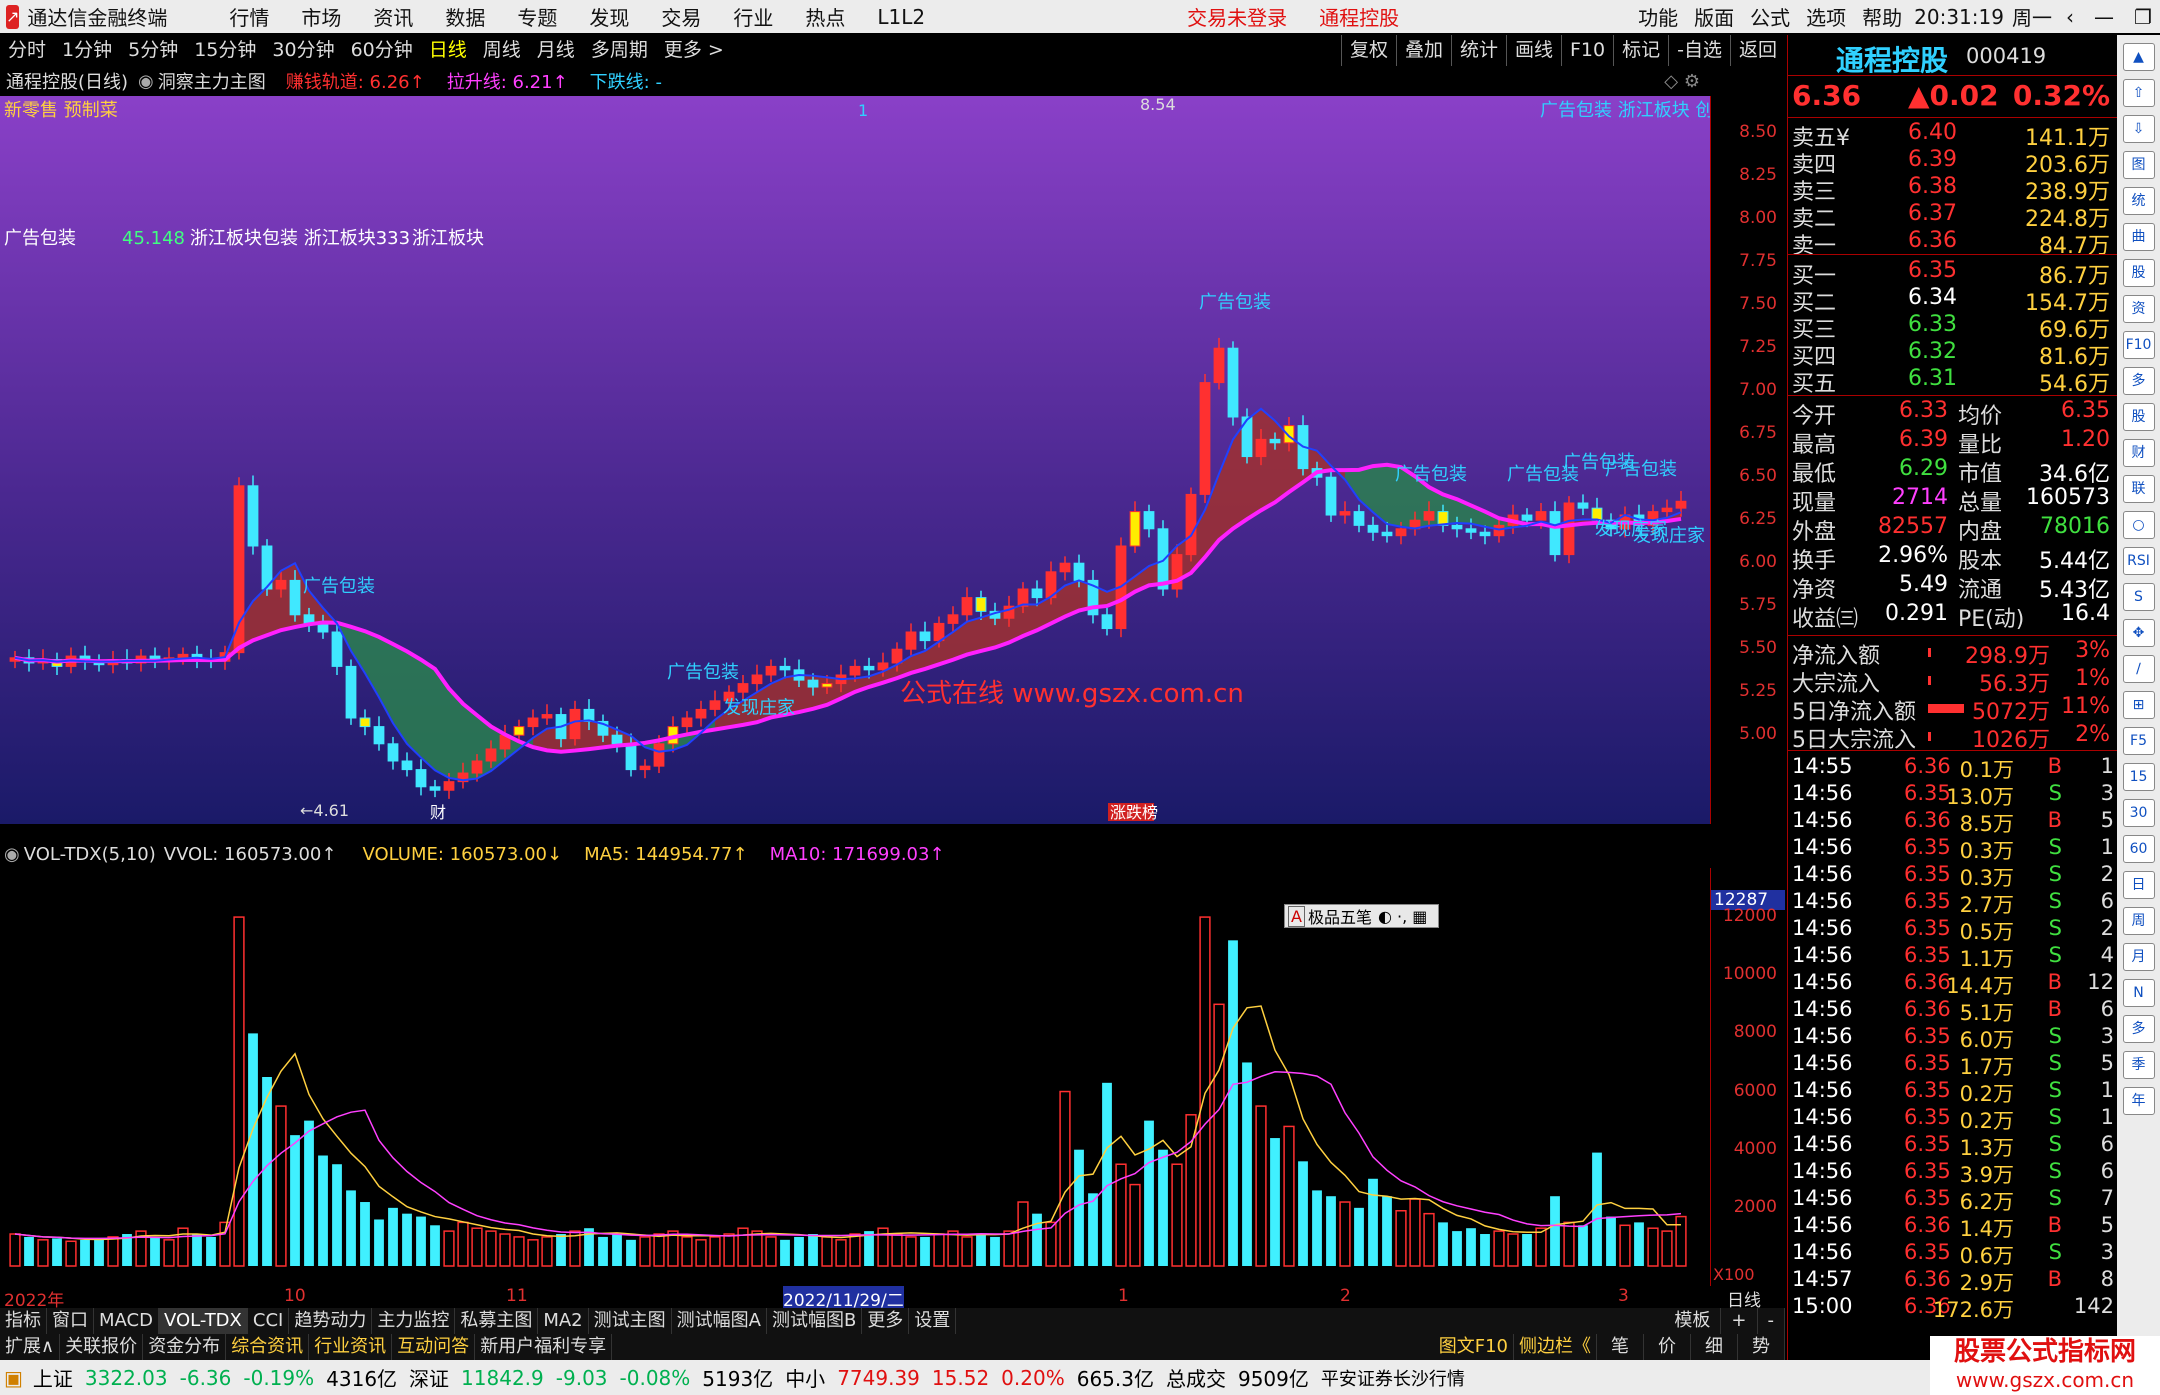 The width and height of the screenshot is (2160, 1395). What do you see at coordinates (2138, 525) in the screenshot?
I see `rail-icon: ○` at bounding box center [2138, 525].